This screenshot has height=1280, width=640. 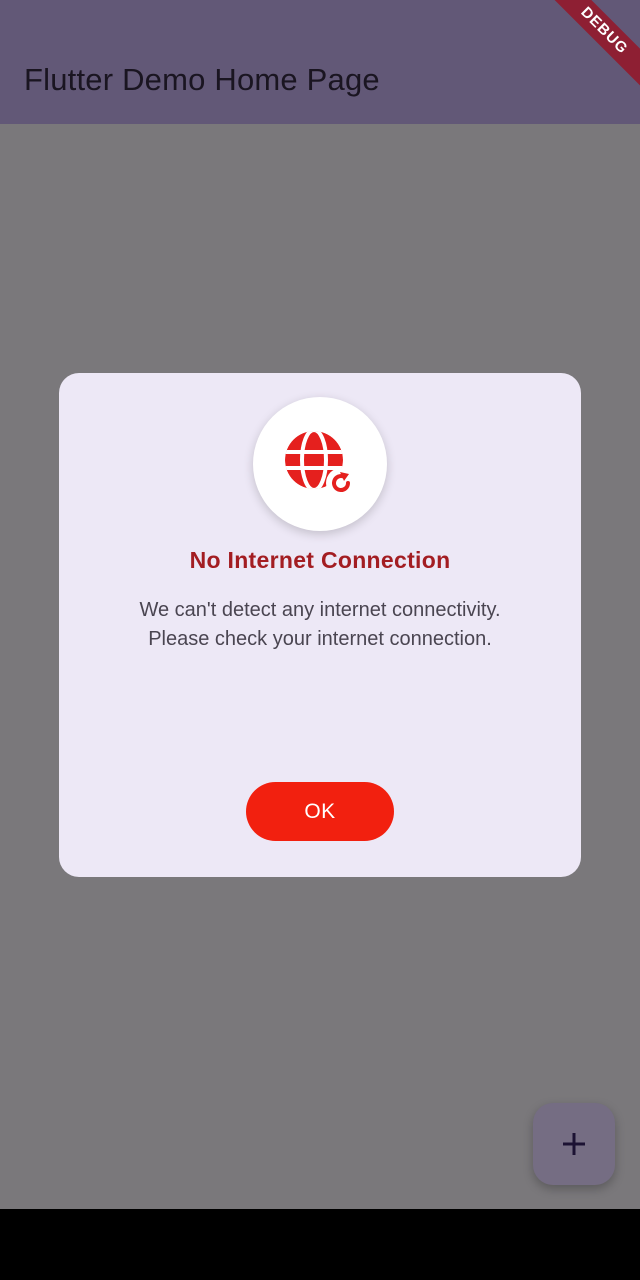 I want to click on globe-refresh-icon, so click(x=320, y=464).